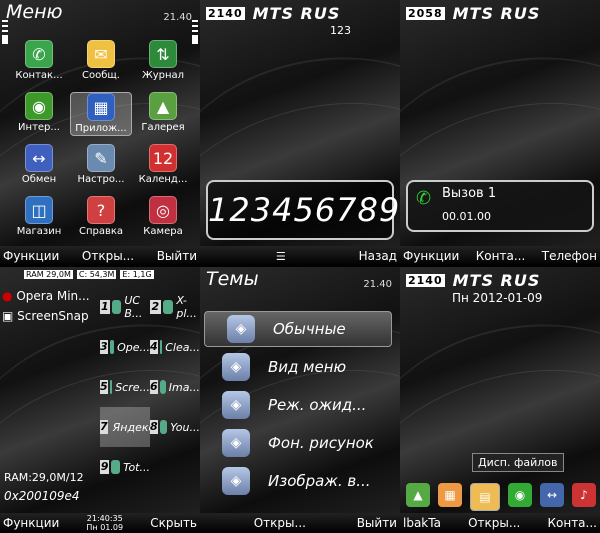 The image size is (600, 533). I want to click on app-item: ↔ Обмен, so click(39, 166).